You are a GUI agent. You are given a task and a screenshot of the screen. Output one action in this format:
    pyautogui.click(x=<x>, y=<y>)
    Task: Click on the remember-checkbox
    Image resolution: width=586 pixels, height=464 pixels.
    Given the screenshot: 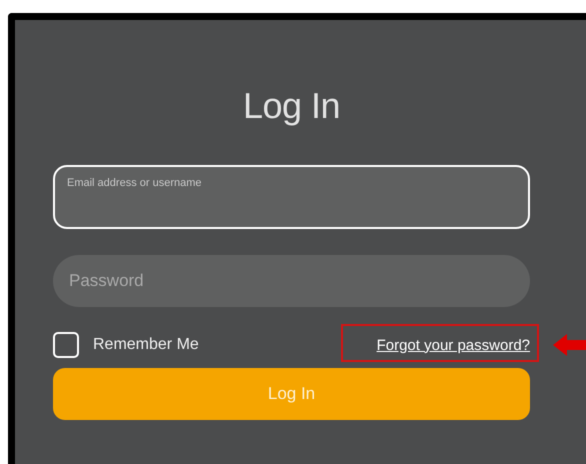 What is the action you would take?
    pyautogui.click(x=66, y=345)
    